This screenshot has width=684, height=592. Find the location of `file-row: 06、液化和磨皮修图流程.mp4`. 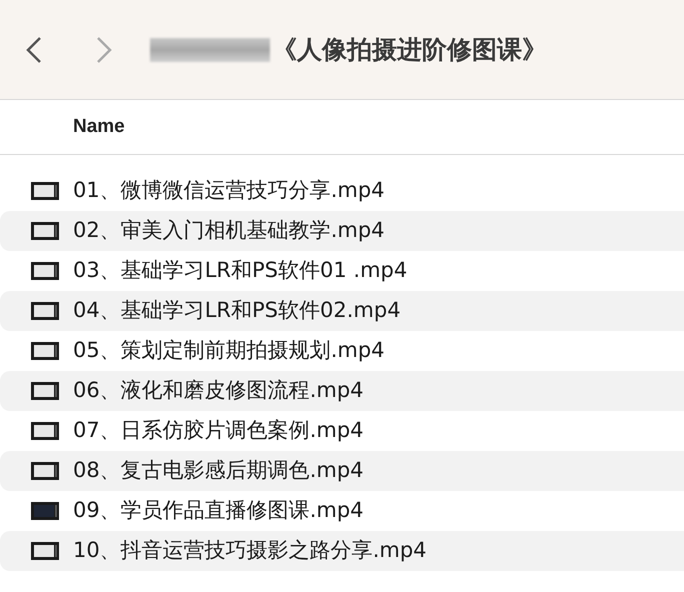

file-row: 06、液化和磨皮修图流程.mp4 is located at coordinates (342, 391).